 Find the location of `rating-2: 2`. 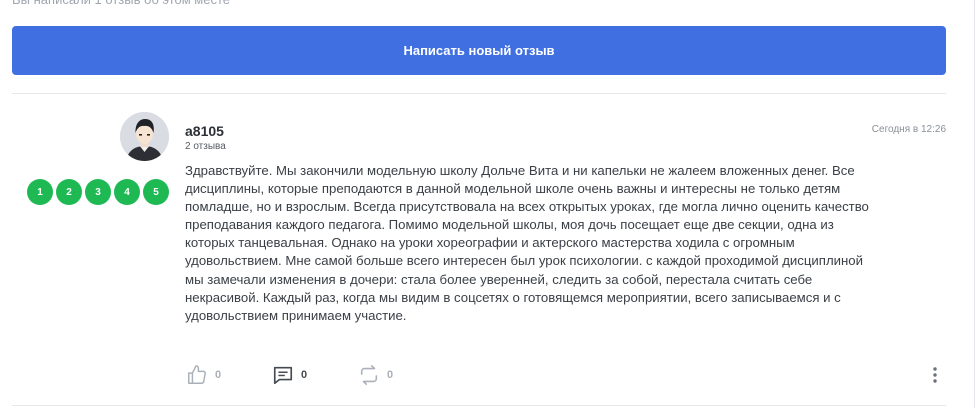

rating-2: 2 is located at coordinates (69, 192).